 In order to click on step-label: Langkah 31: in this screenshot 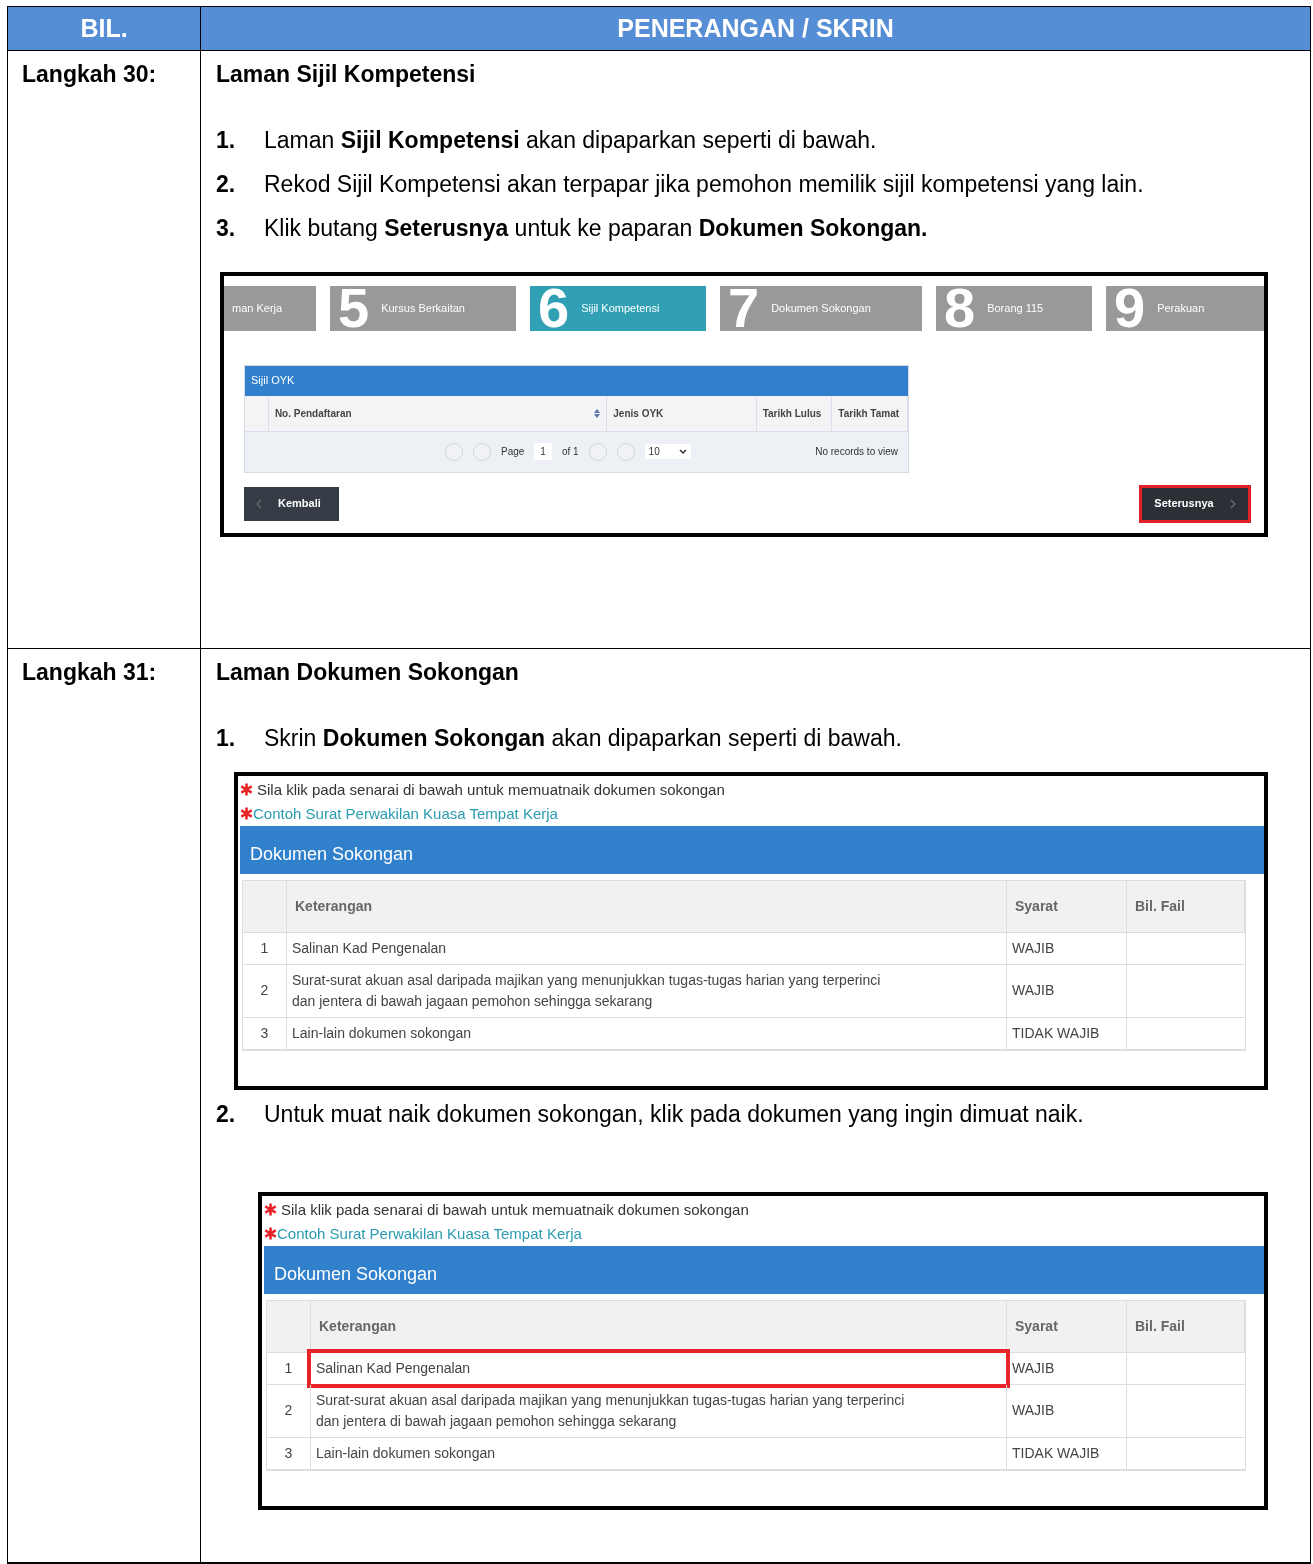, I will do `click(89, 672)`.